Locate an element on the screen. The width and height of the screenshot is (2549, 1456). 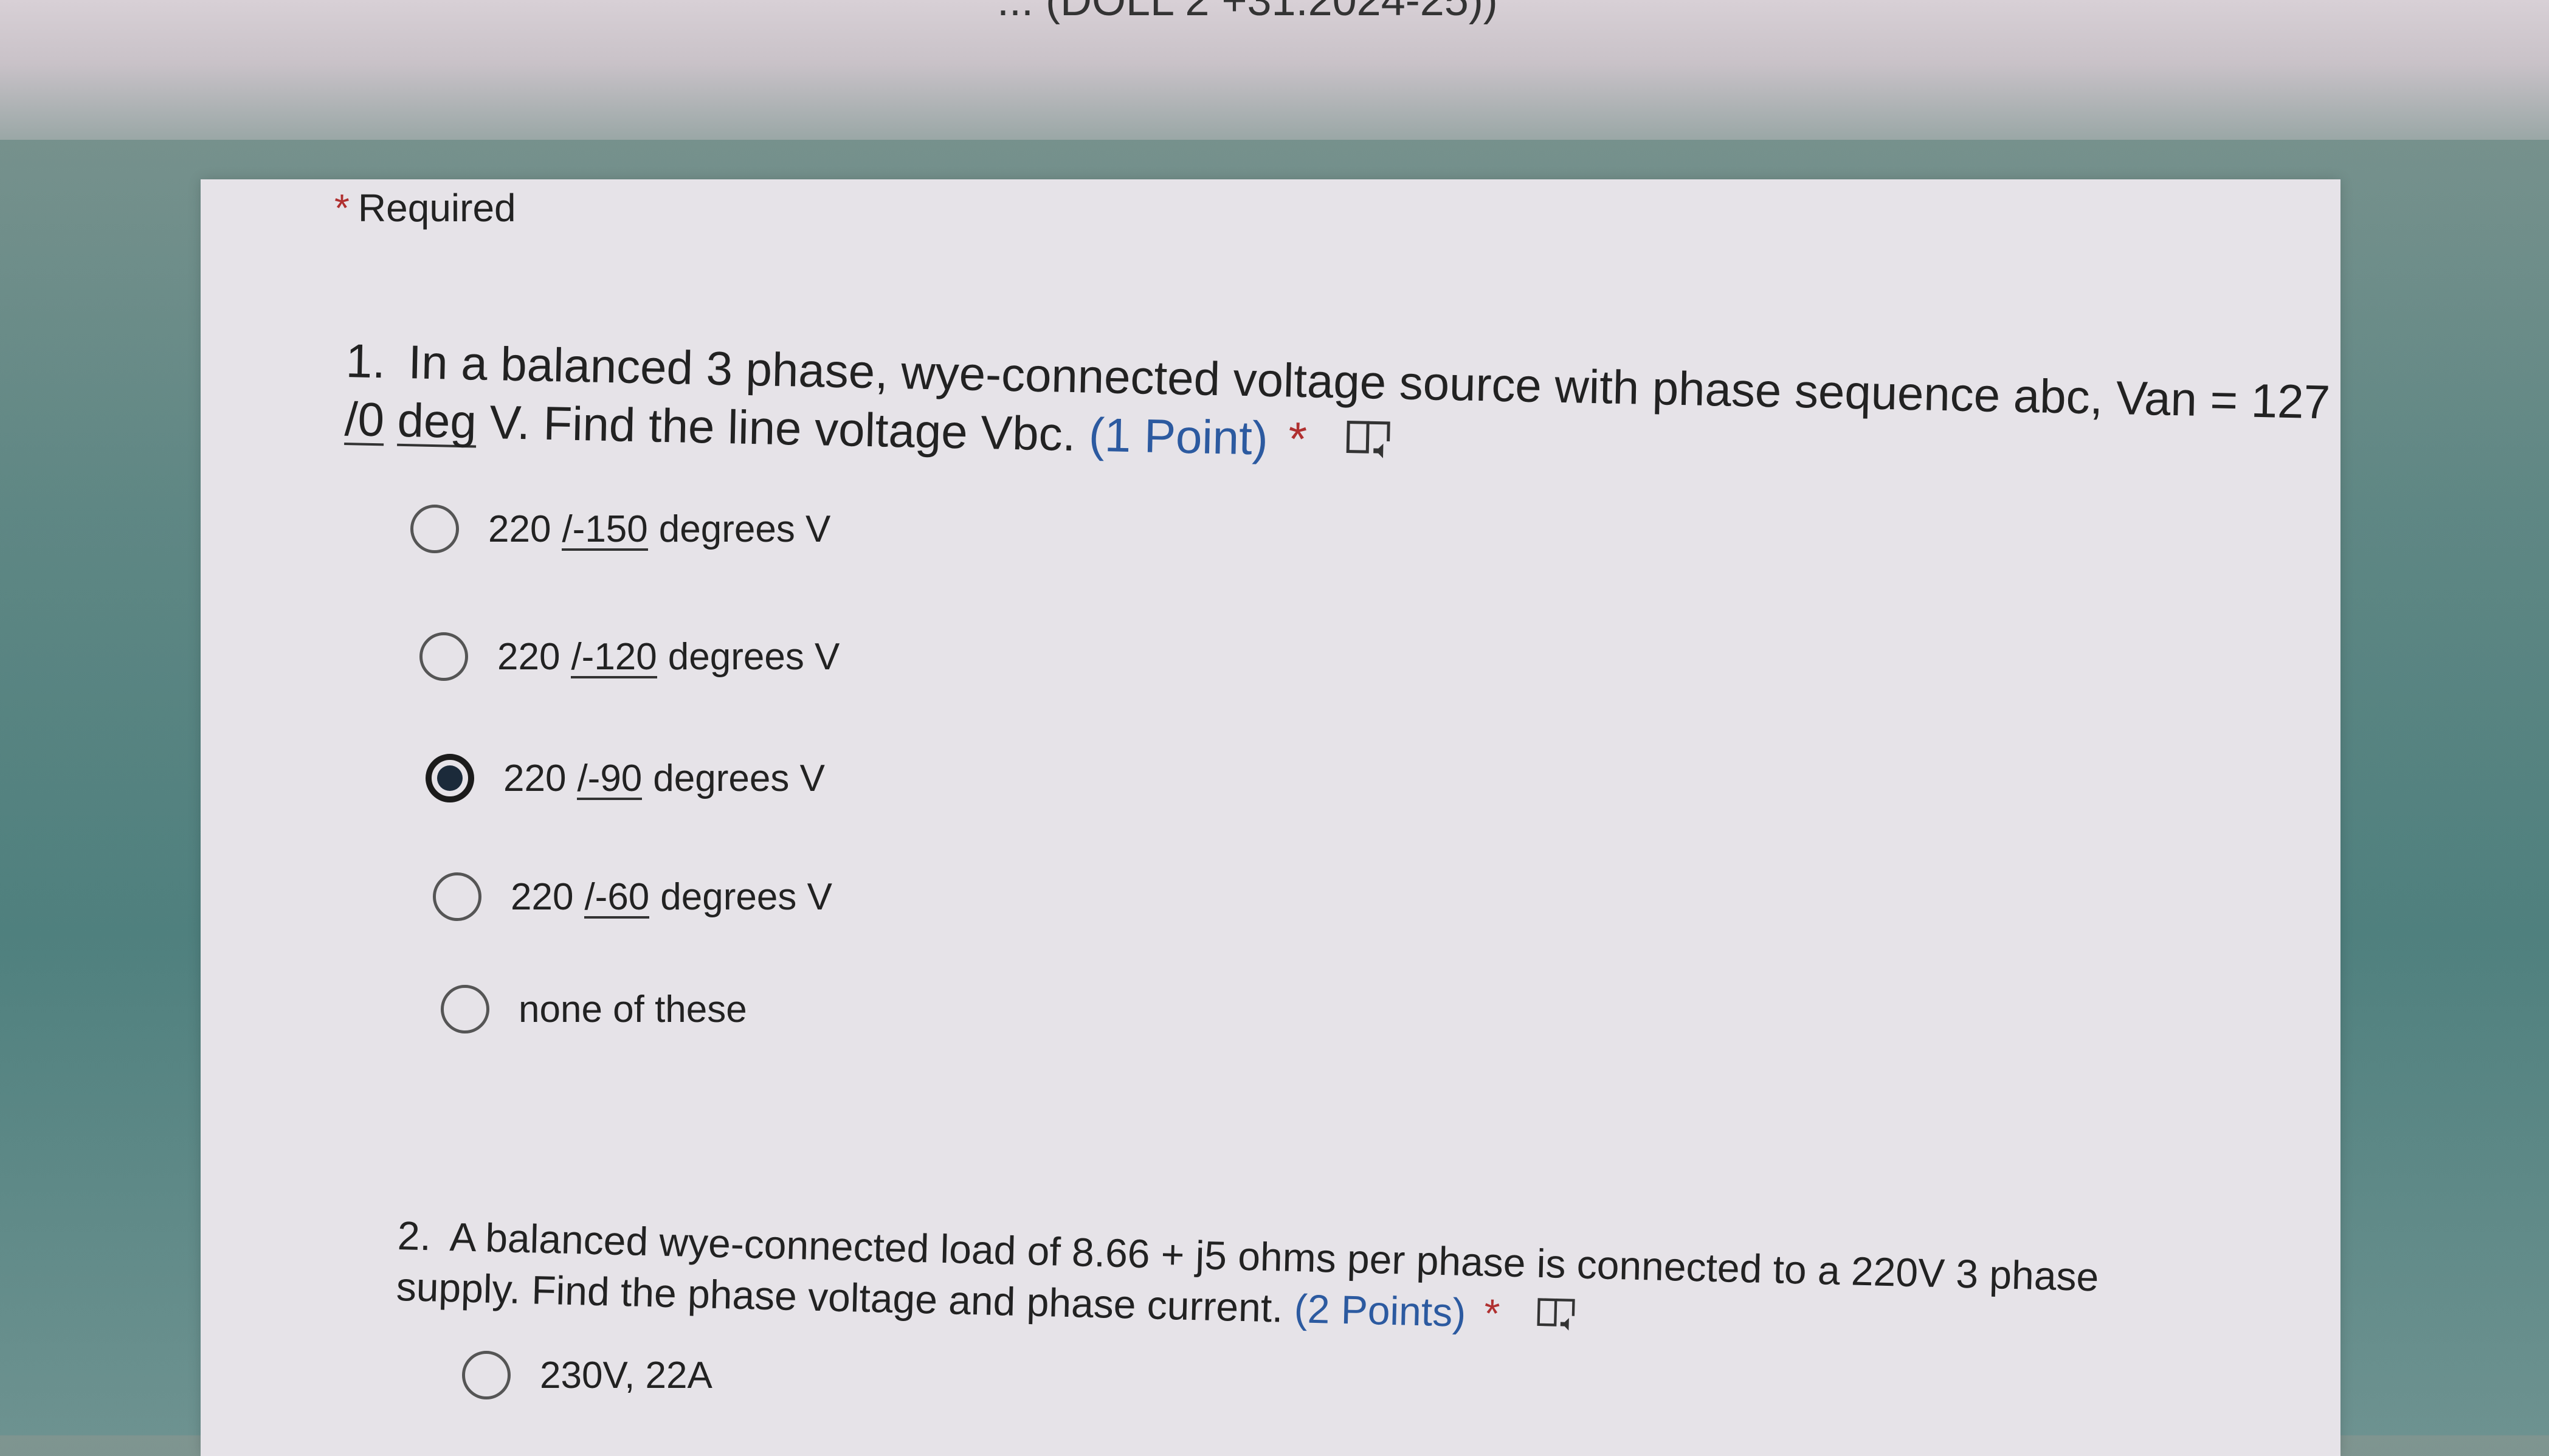
angle-symbol: /0 is located at coordinates (364, 419).